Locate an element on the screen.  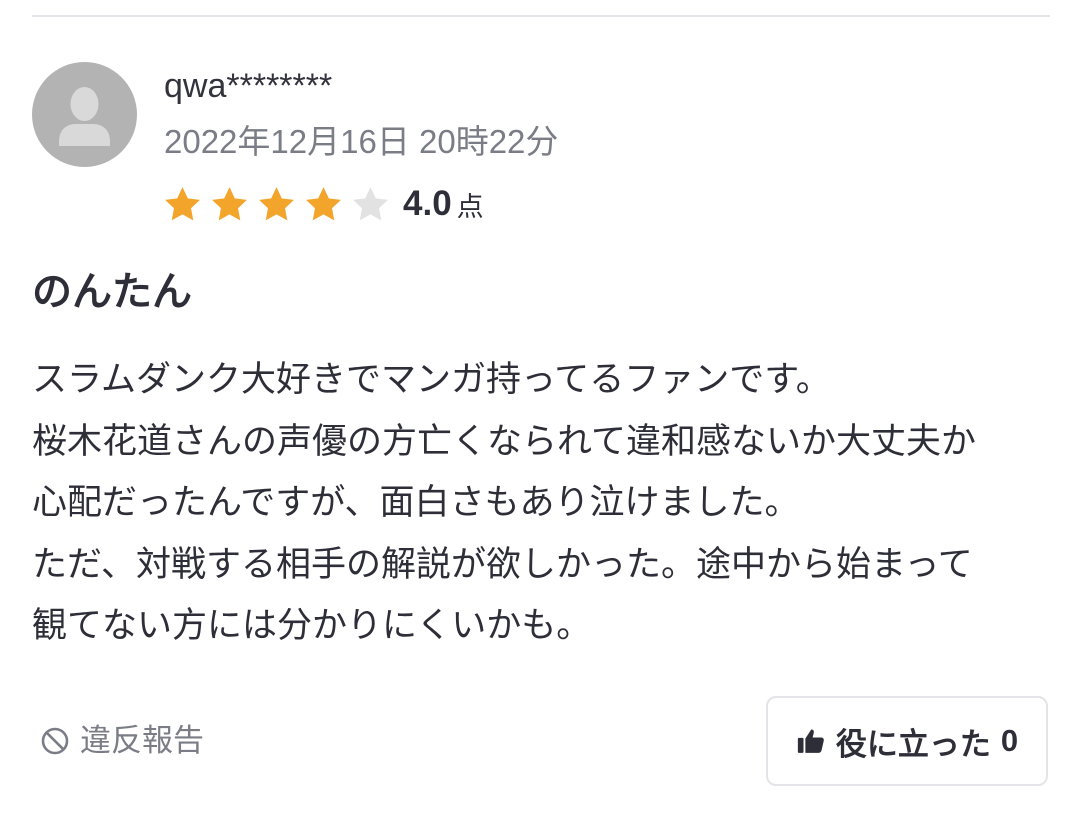
rating-value: 4.0 is located at coordinates (427, 203).